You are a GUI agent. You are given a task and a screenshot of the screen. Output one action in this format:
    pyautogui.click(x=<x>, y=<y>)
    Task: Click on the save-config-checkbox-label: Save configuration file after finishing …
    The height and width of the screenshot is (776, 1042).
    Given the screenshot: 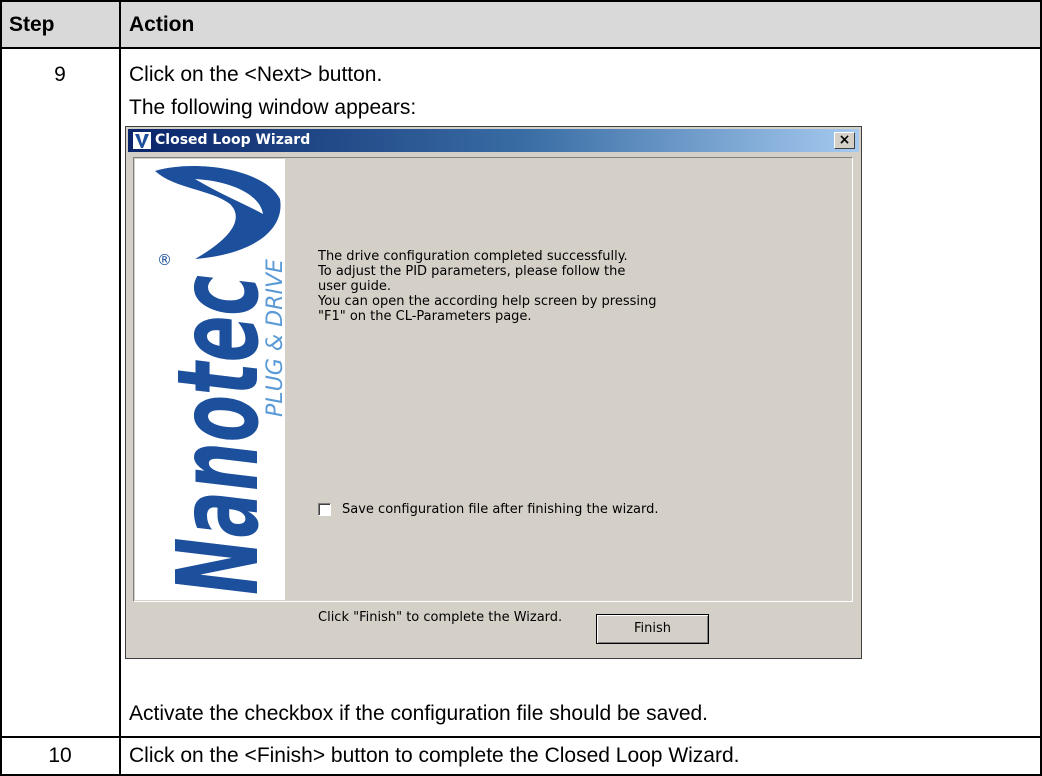 What is the action you would take?
    pyautogui.click(x=500, y=509)
    